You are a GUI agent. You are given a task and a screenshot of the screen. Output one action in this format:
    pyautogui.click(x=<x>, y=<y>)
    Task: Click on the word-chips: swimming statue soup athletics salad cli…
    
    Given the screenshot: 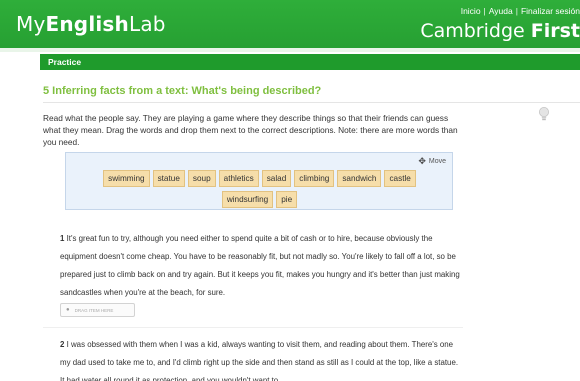 What is the action you would take?
    pyautogui.click(x=259, y=189)
    